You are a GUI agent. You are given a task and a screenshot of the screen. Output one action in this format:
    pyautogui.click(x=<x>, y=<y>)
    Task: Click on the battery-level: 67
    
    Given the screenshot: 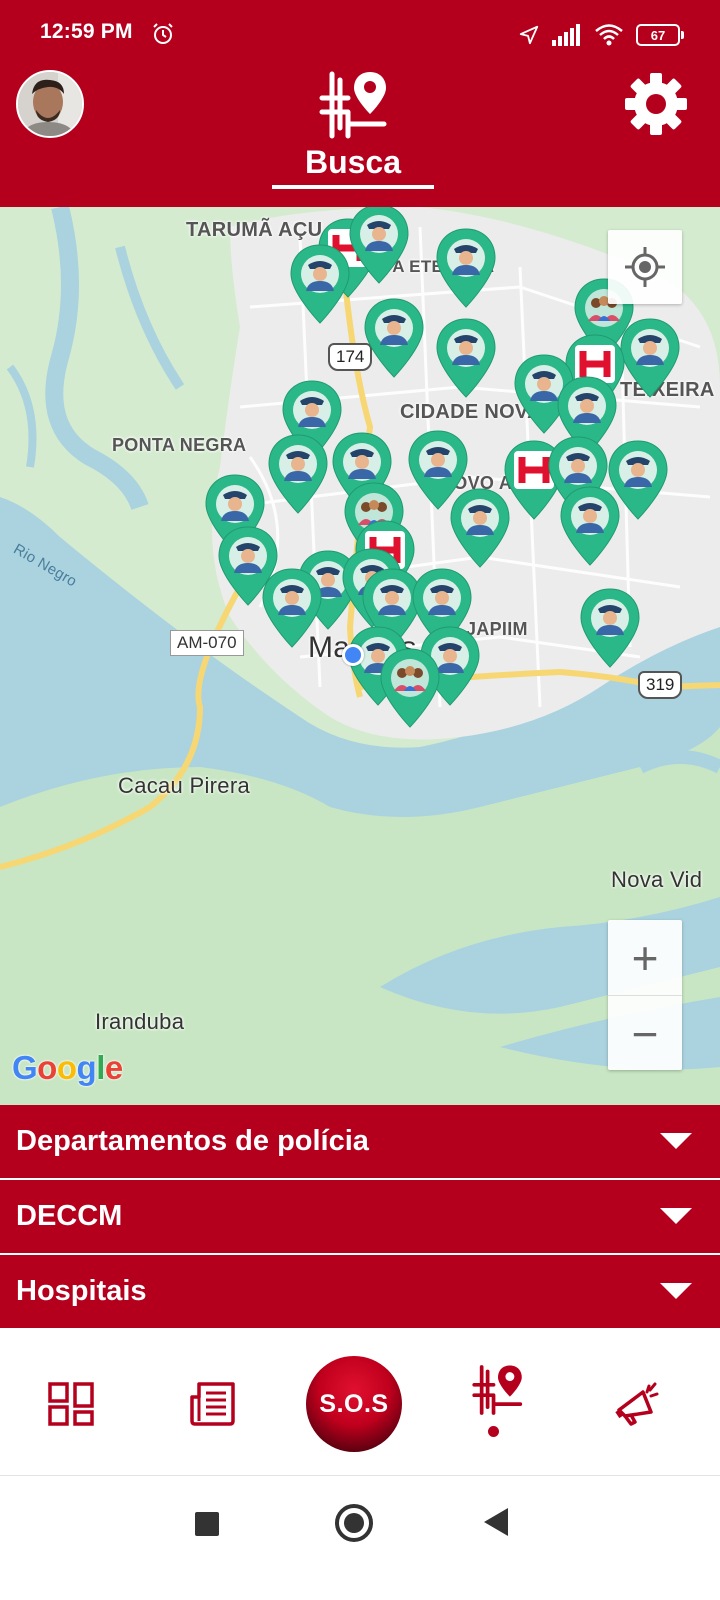 What is the action you would take?
    pyautogui.click(x=658, y=35)
    